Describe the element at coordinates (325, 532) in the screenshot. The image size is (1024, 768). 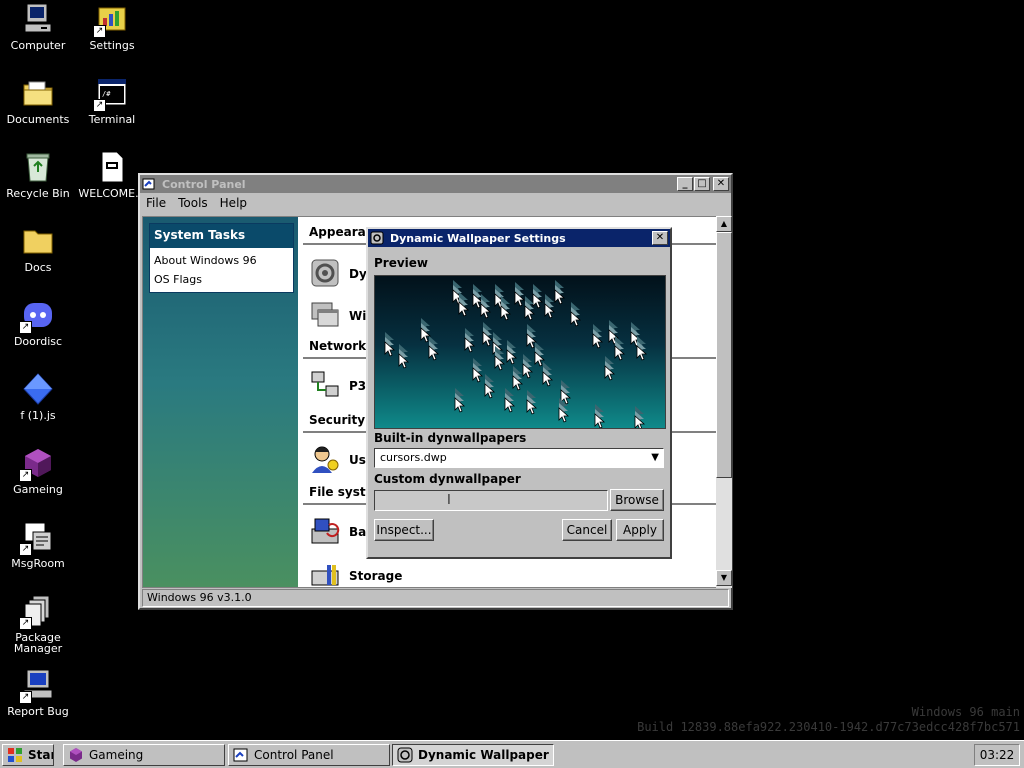
I see `backup-icon` at that location.